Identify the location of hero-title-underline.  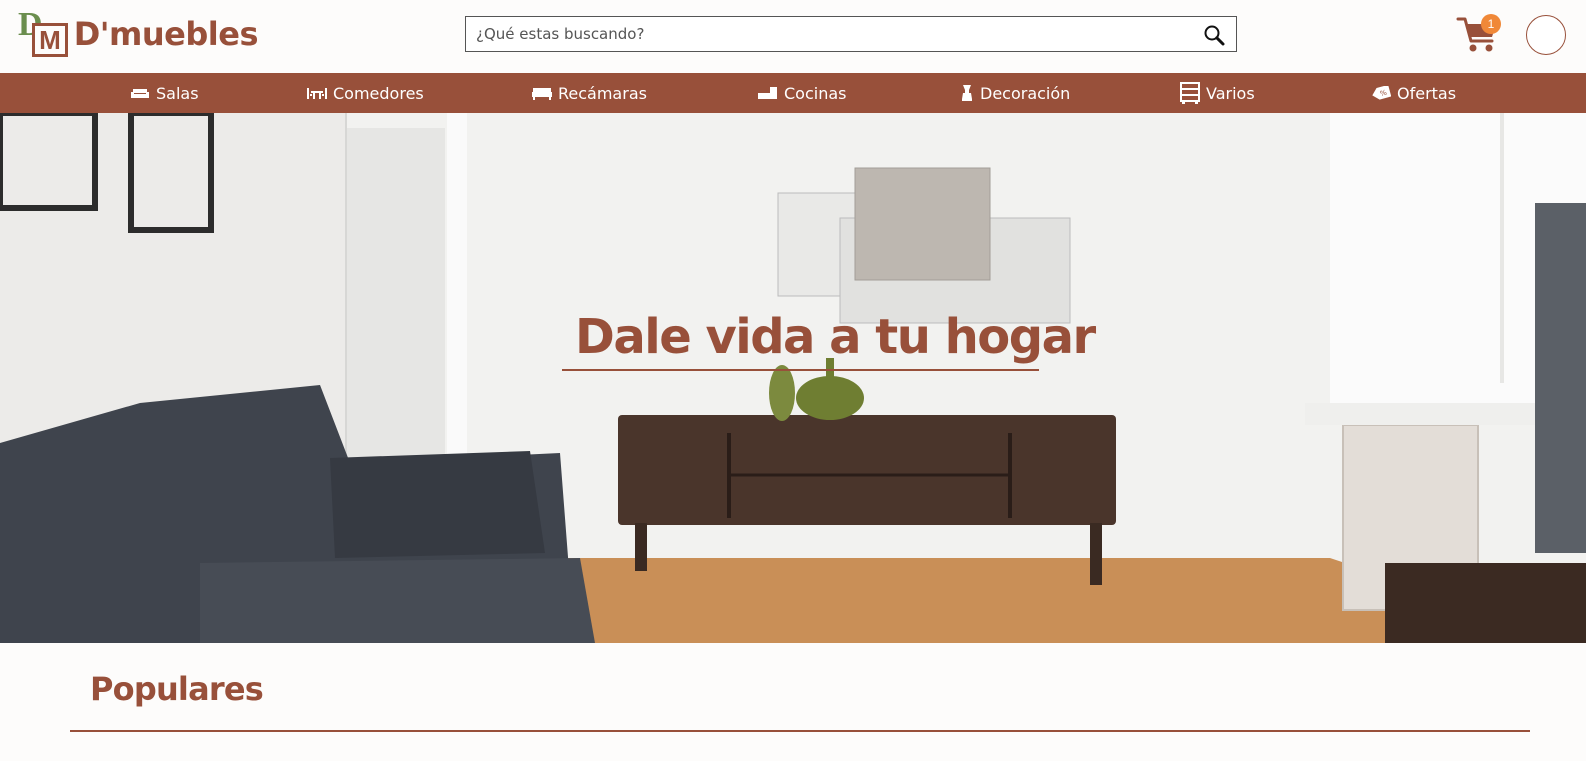
(800, 370).